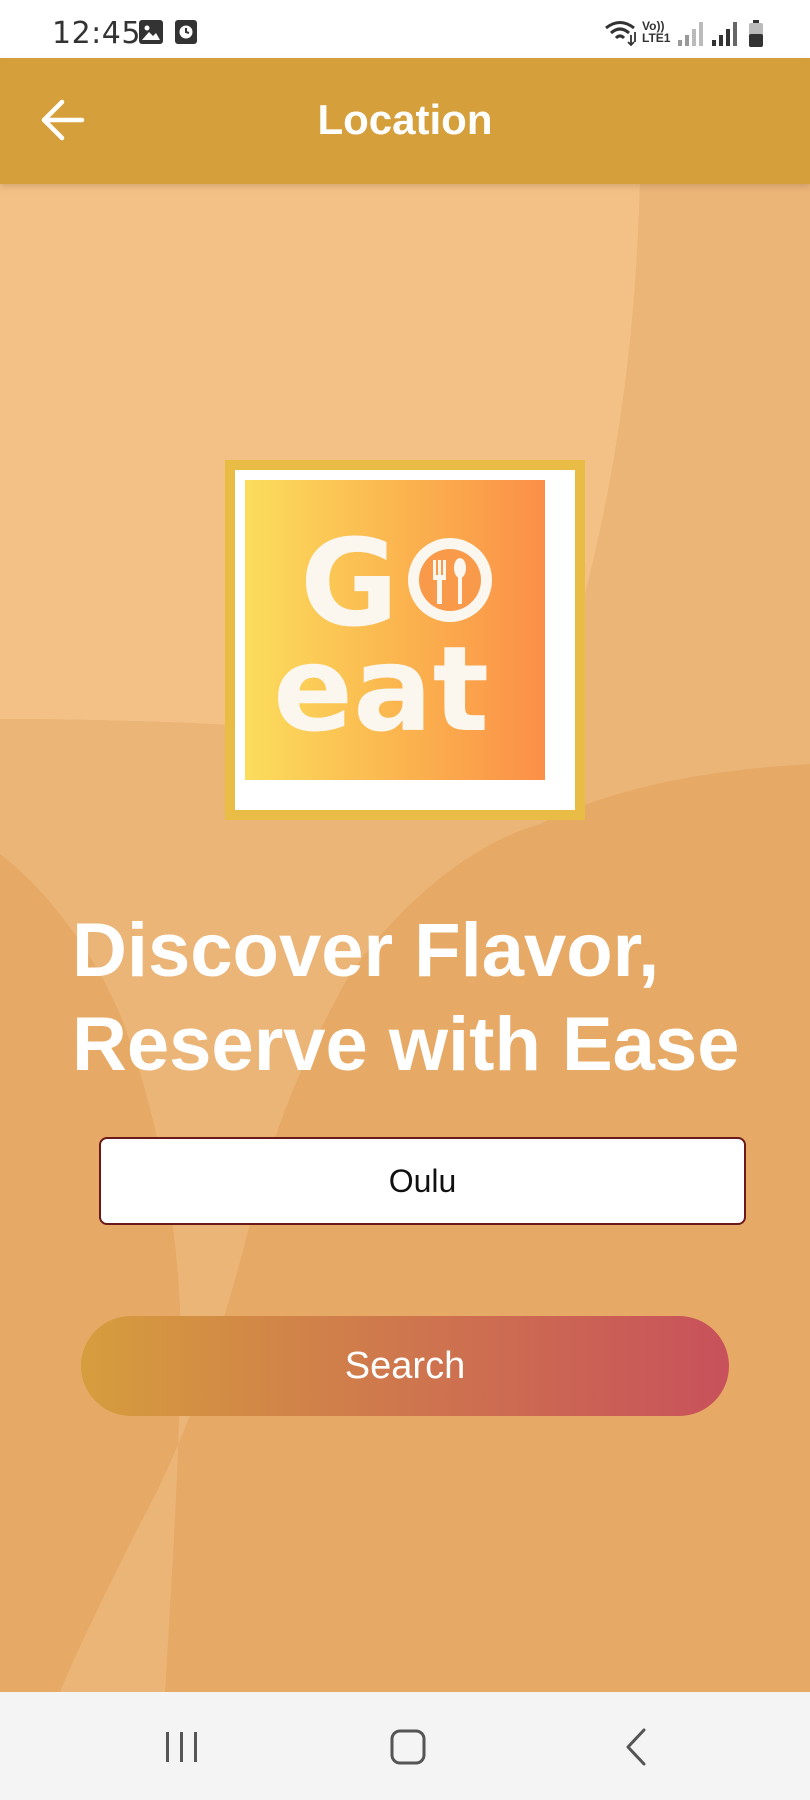 Image resolution: width=810 pixels, height=1800 pixels. I want to click on logo-artwork: G eat, so click(382, 636).